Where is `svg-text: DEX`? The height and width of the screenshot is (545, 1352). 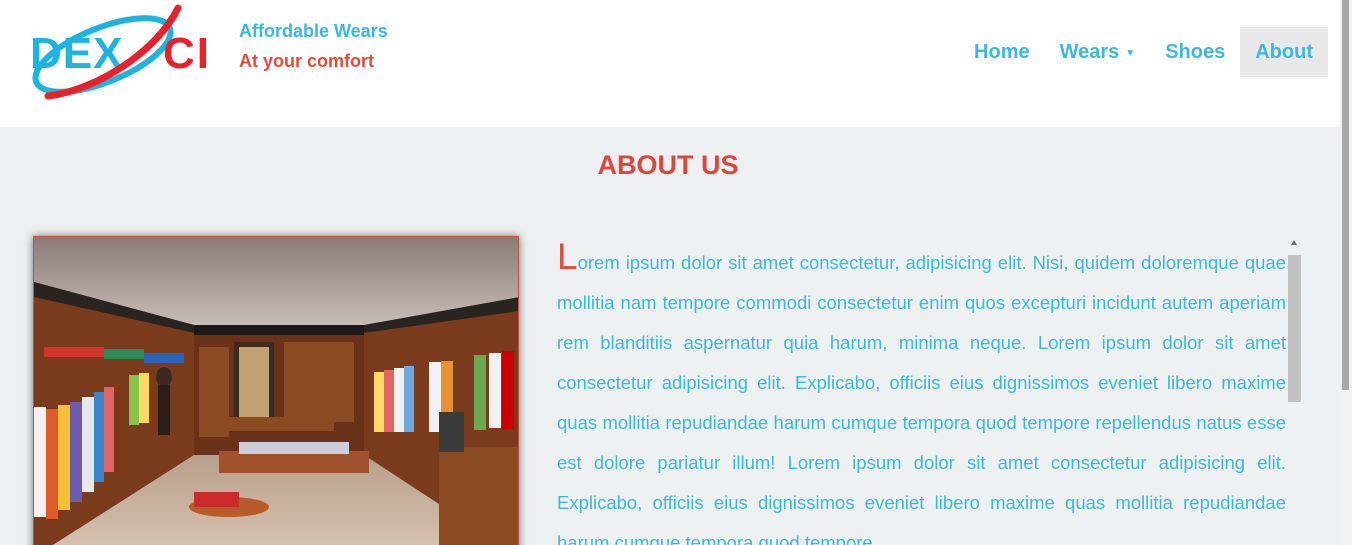
svg-text: DEX is located at coordinates (76, 53).